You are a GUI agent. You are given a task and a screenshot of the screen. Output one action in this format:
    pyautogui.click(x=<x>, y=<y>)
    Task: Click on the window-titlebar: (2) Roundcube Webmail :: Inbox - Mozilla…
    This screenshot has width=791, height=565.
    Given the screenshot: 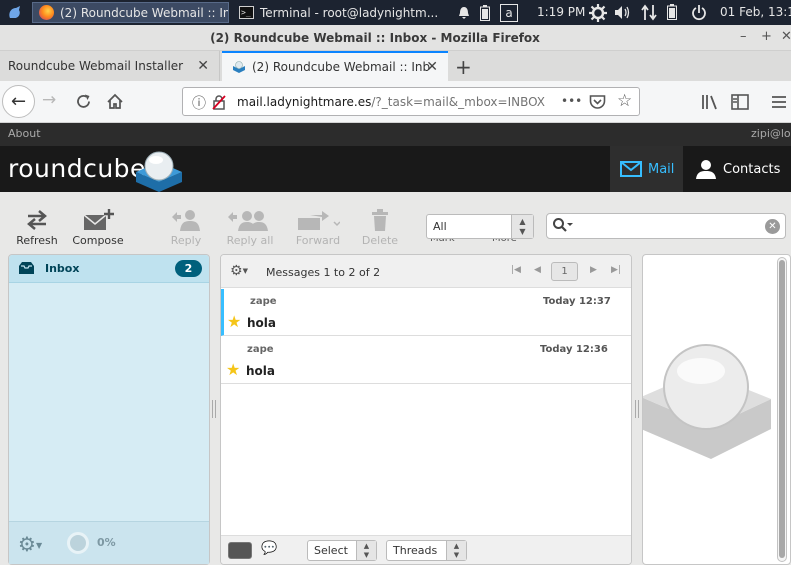 What is the action you would take?
    pyautogui.click(x=395, y=38)
    